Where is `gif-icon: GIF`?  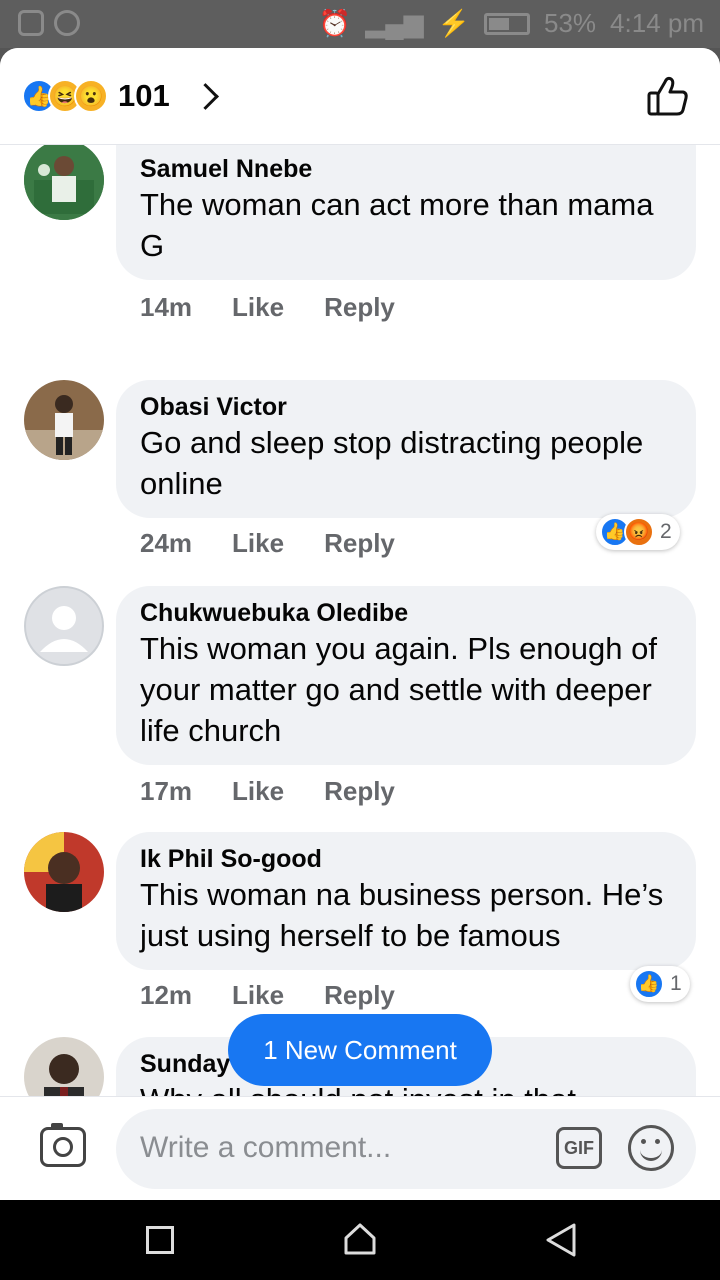
gif-icon: GIF is located at coordinates (579, 1148).